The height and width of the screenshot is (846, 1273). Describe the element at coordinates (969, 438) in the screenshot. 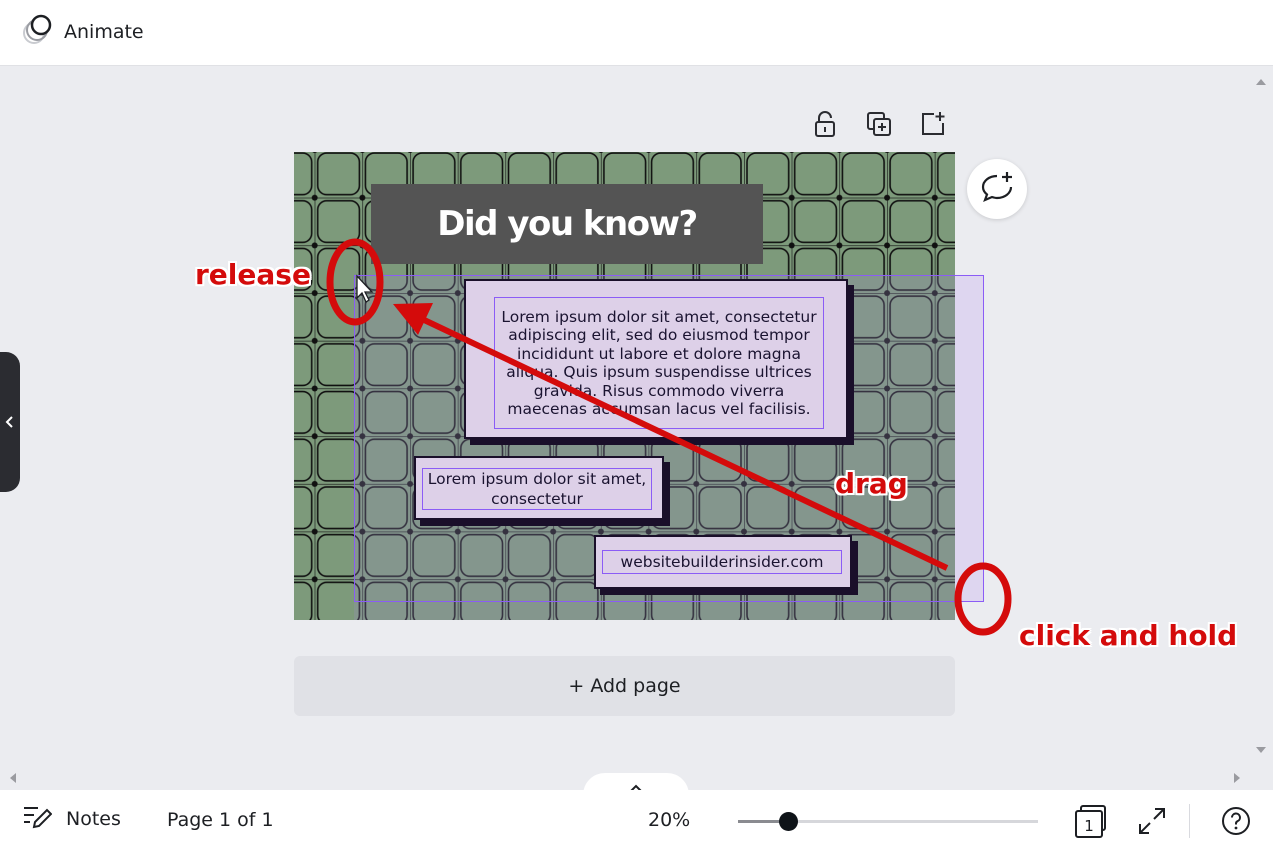

I see `selection-overflow` at that location.